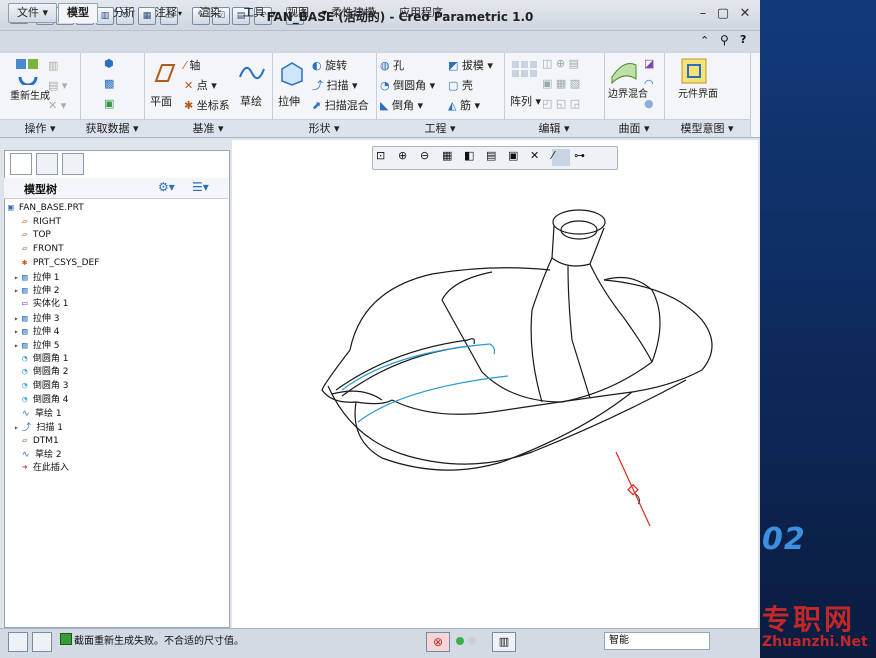 This screenshot has height=658, width=876. Describe the element at coordinates (724, 40) in the screenshot. I see `search-icon: ⚲` at that location.